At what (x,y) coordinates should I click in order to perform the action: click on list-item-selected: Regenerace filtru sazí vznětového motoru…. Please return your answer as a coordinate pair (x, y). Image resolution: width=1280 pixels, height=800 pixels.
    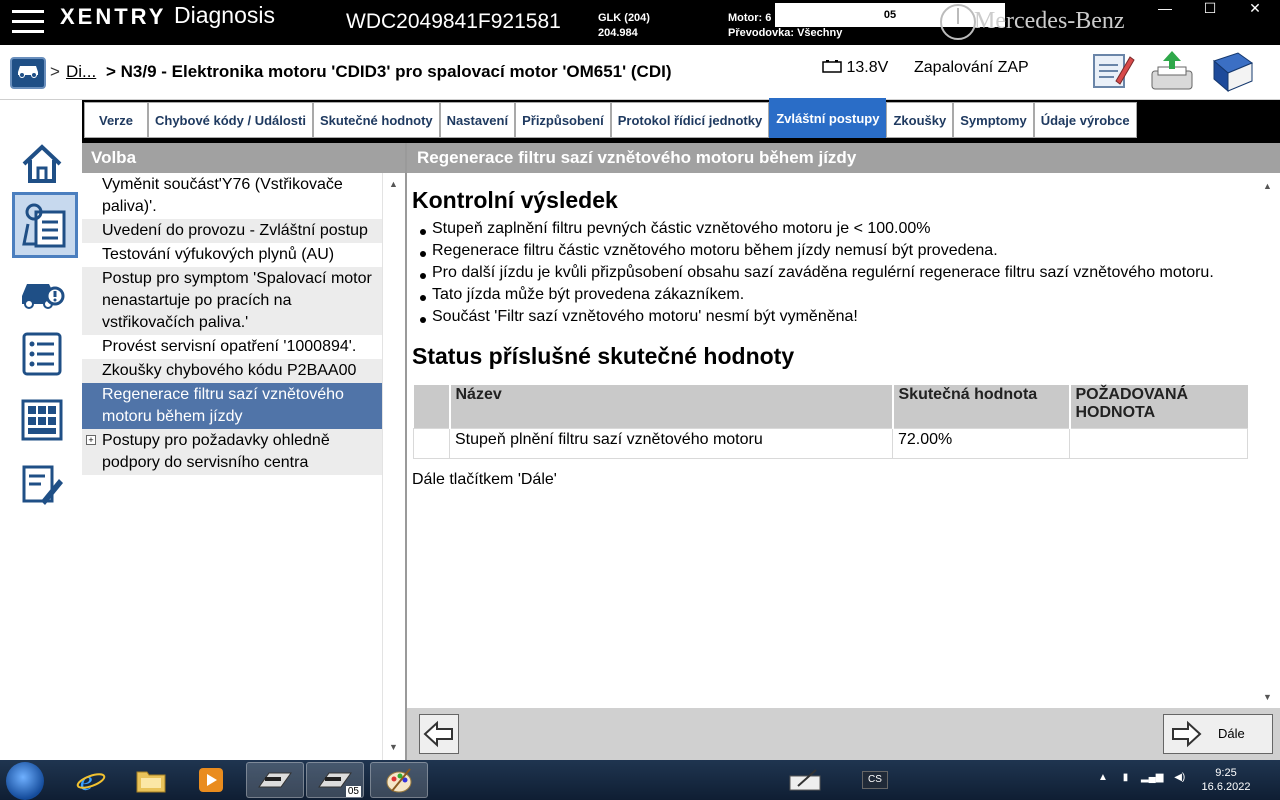
    Looking at the image, I should click on (233, 406).